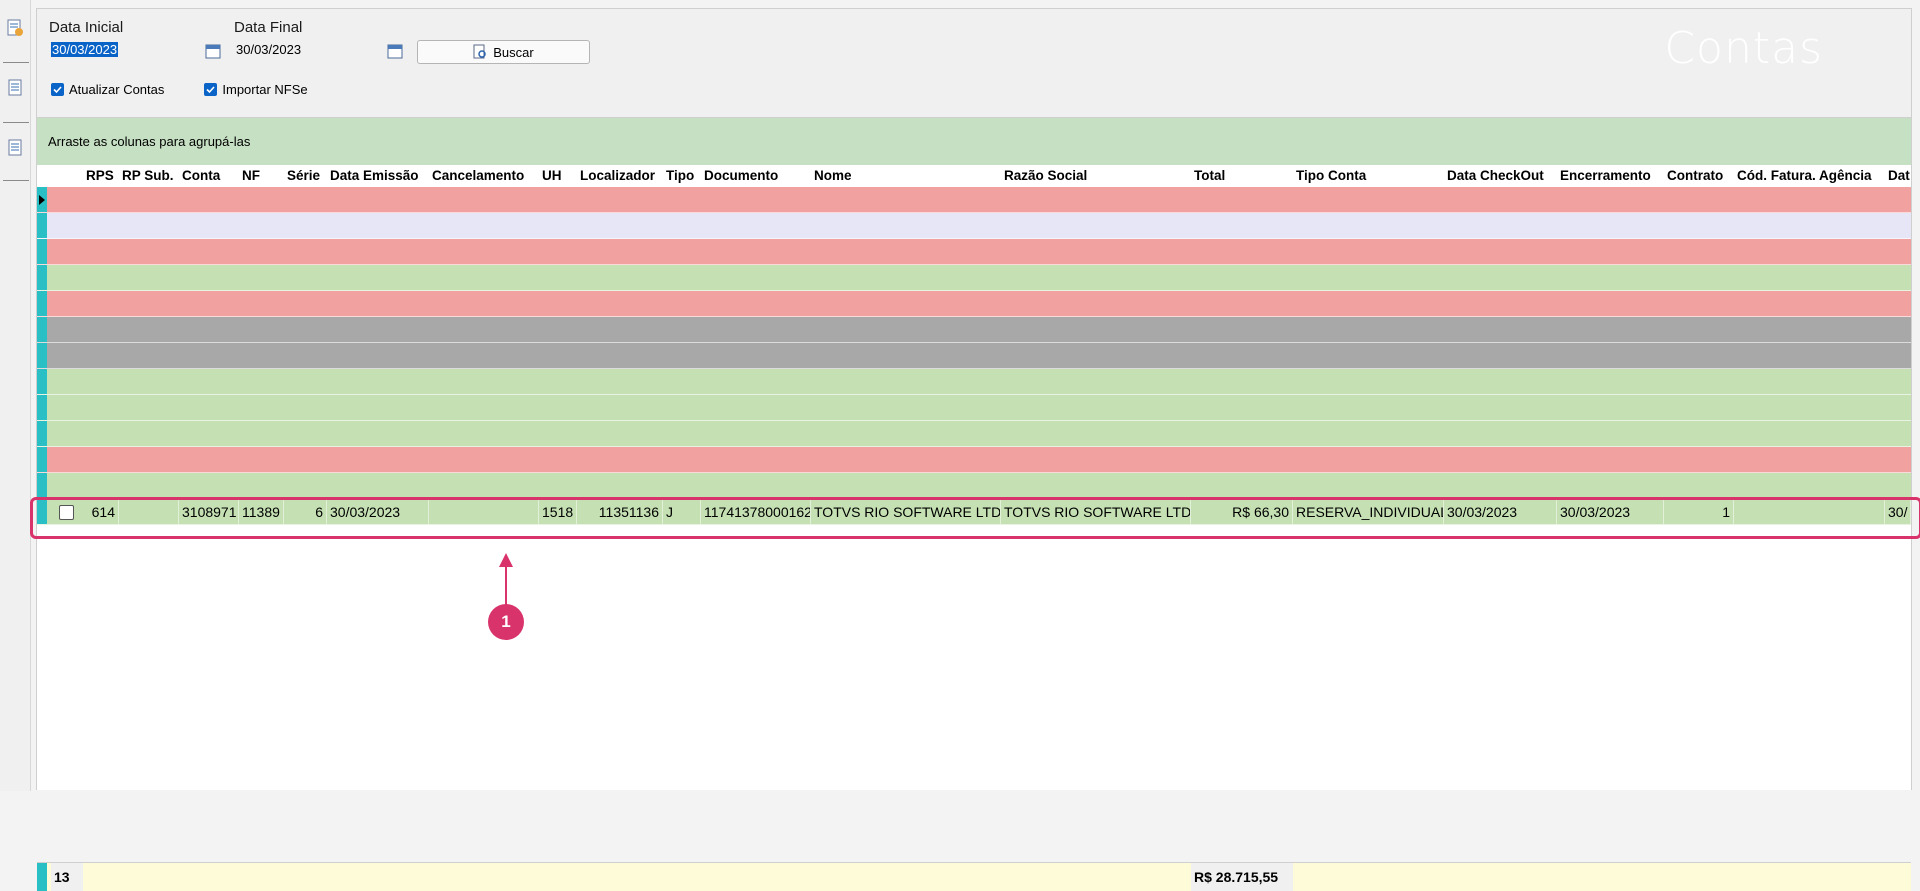 The width and height of the screenshot is (1920, 891). Describe the element at coordinates (1368, 511) in the screenshot. I see `cell-tipo-conta: RESERVA_INDIVIDUAL` at that location.